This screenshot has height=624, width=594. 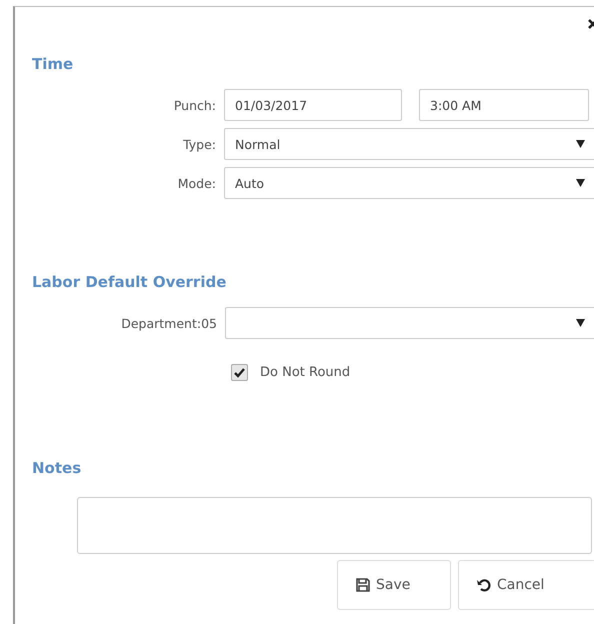 I want to click on field-label: Department:05, so click(x=168, y=323).